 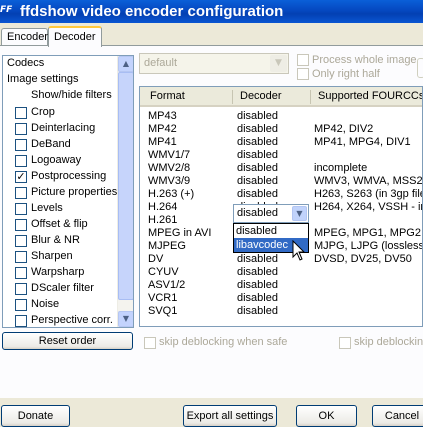 What do you see at coordinates (21, 273) in the screenshot?
I see `warpsharp-checkbox` at bounding box center [21, 273].